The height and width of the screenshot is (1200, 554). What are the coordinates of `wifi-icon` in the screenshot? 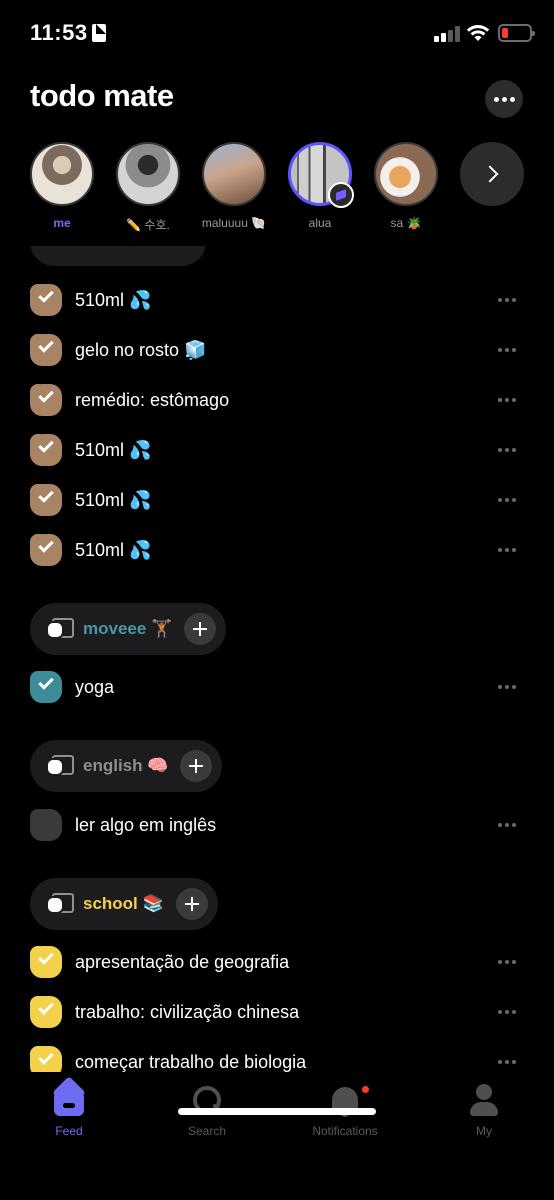 It's located at (478, 33).